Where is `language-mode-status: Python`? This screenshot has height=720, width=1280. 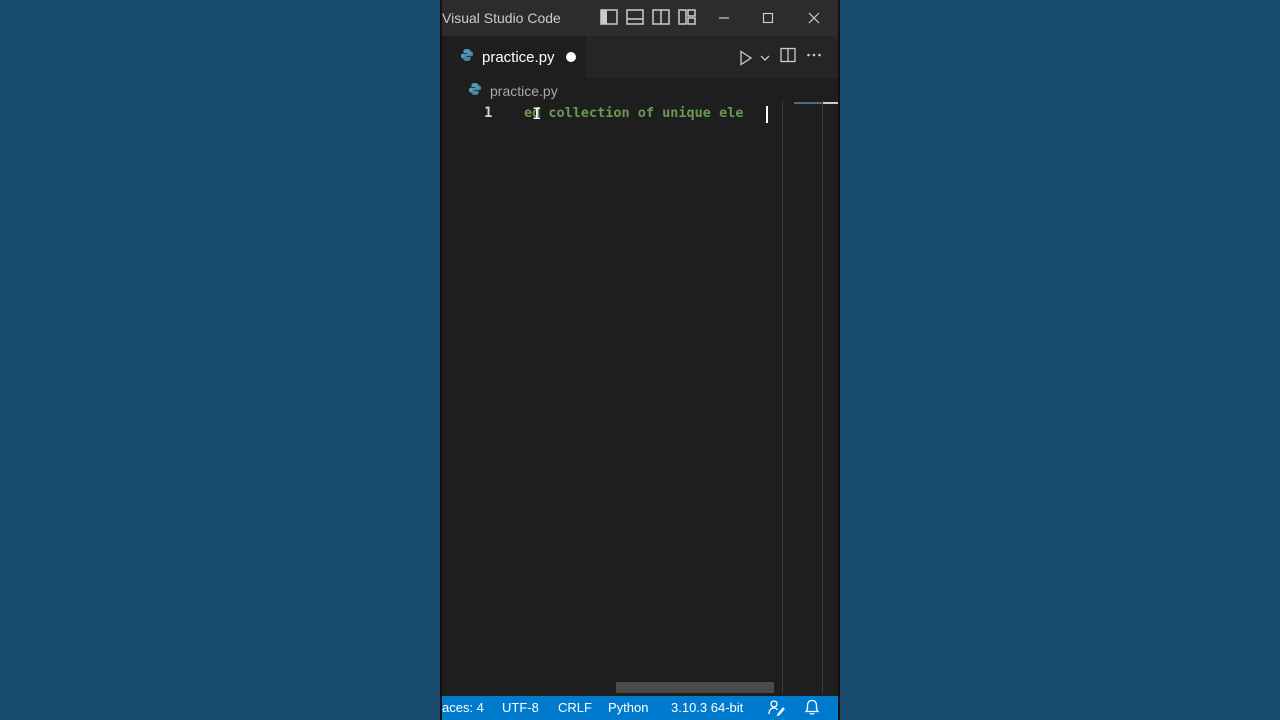
language-mode-status: Python is located at coordinates (628, 707).